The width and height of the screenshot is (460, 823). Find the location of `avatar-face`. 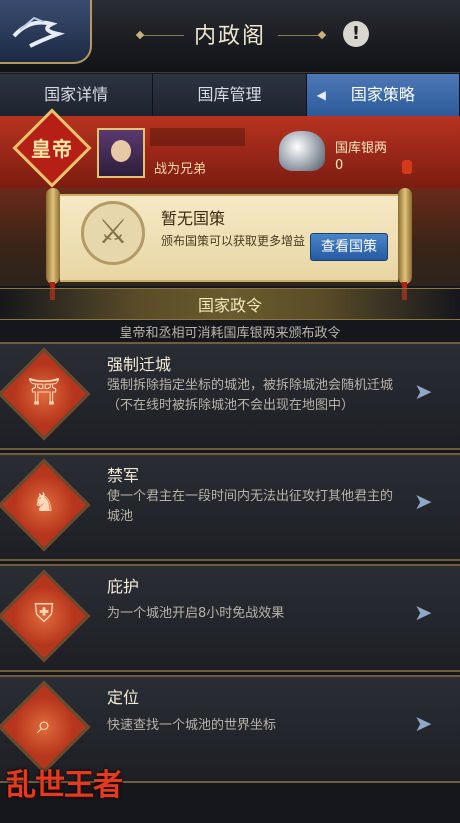

avatar-face is located at coordinates (121, 151).